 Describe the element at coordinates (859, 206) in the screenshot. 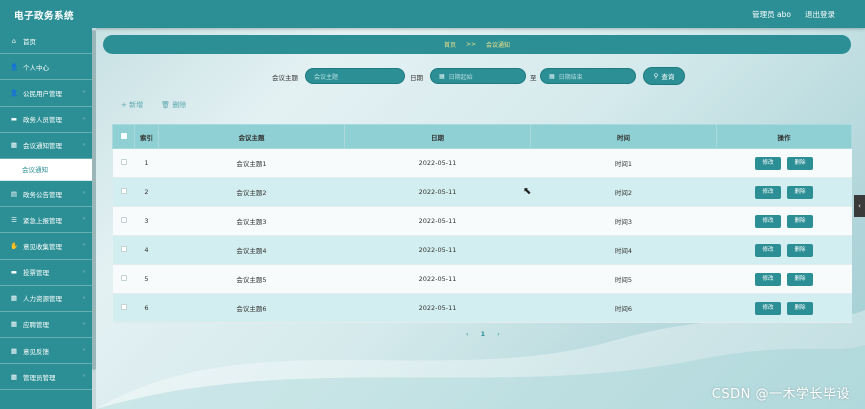

I see `panel-toggle-button: ‹` at that location.